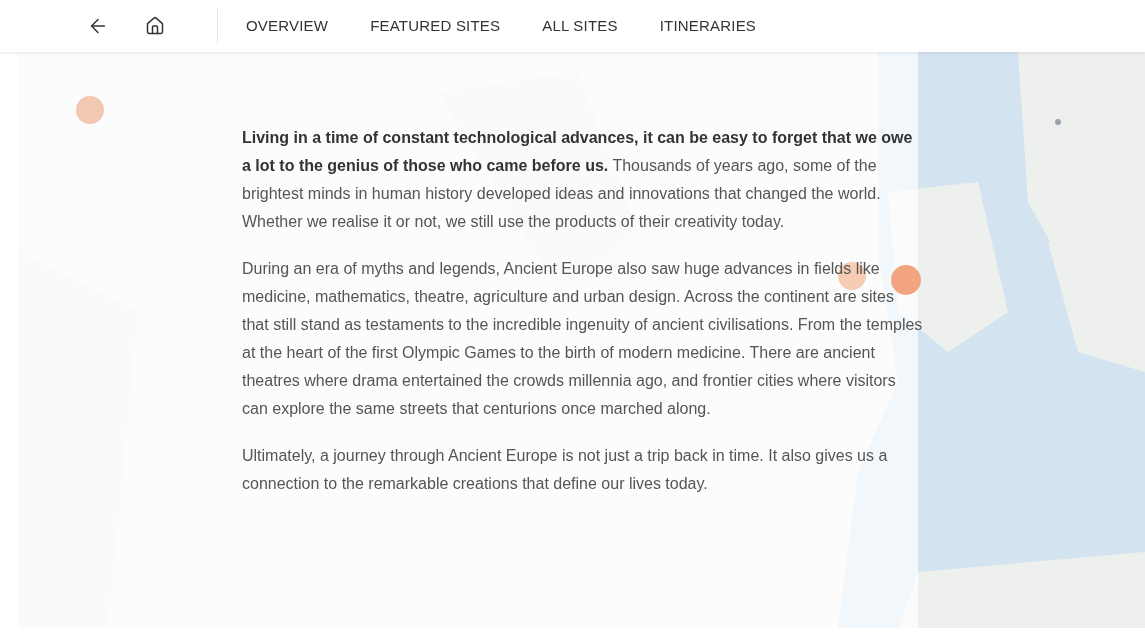 The width and height of the screenshot is (1145, 636). Describe the element at coordinates (583, 339) in the screenshot. I see `article-paragraph: During an era of myths and legends, Ancient Europe also saw huge advances in fields like medicine, mathematics, theatre, agriculture and urban design. Across the continent are sites that still stand as testaments to the incredible ingenuity of ancient civilisations. From the temples at the heart of the first Olympic Games to the birth of modern medicine. There are ancient theatres where drama entertained the crowds millennia ago, and frontier cities where visitors can explore the same streets that centurions once marched along.` at that location.